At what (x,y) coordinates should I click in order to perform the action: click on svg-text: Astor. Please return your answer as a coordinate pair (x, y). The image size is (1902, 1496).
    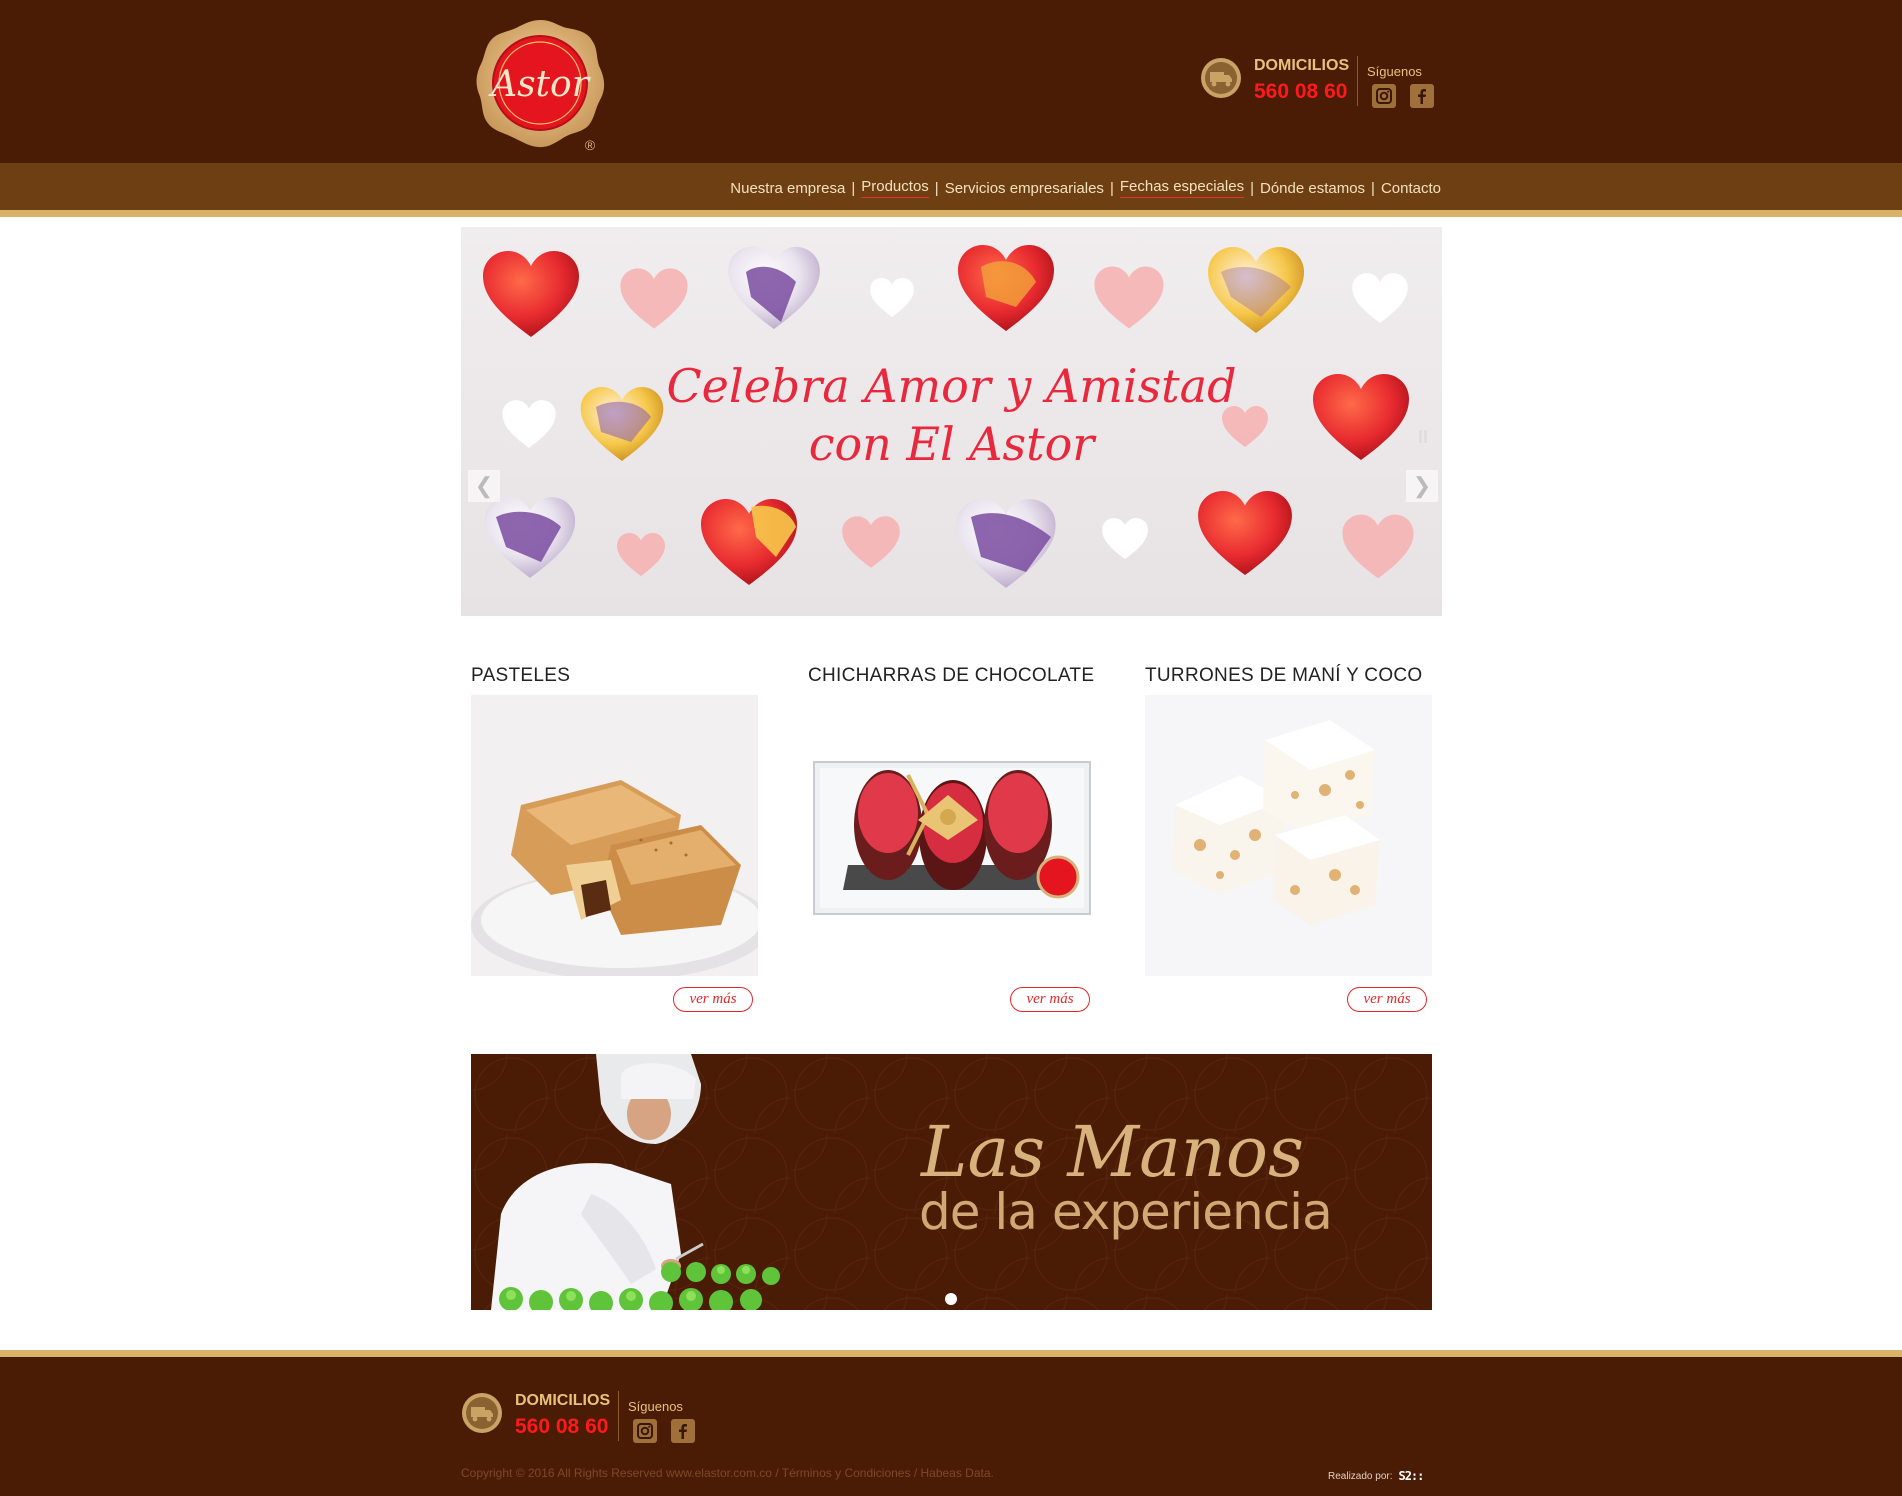
    Looking at the image, I should click on (539, 84).